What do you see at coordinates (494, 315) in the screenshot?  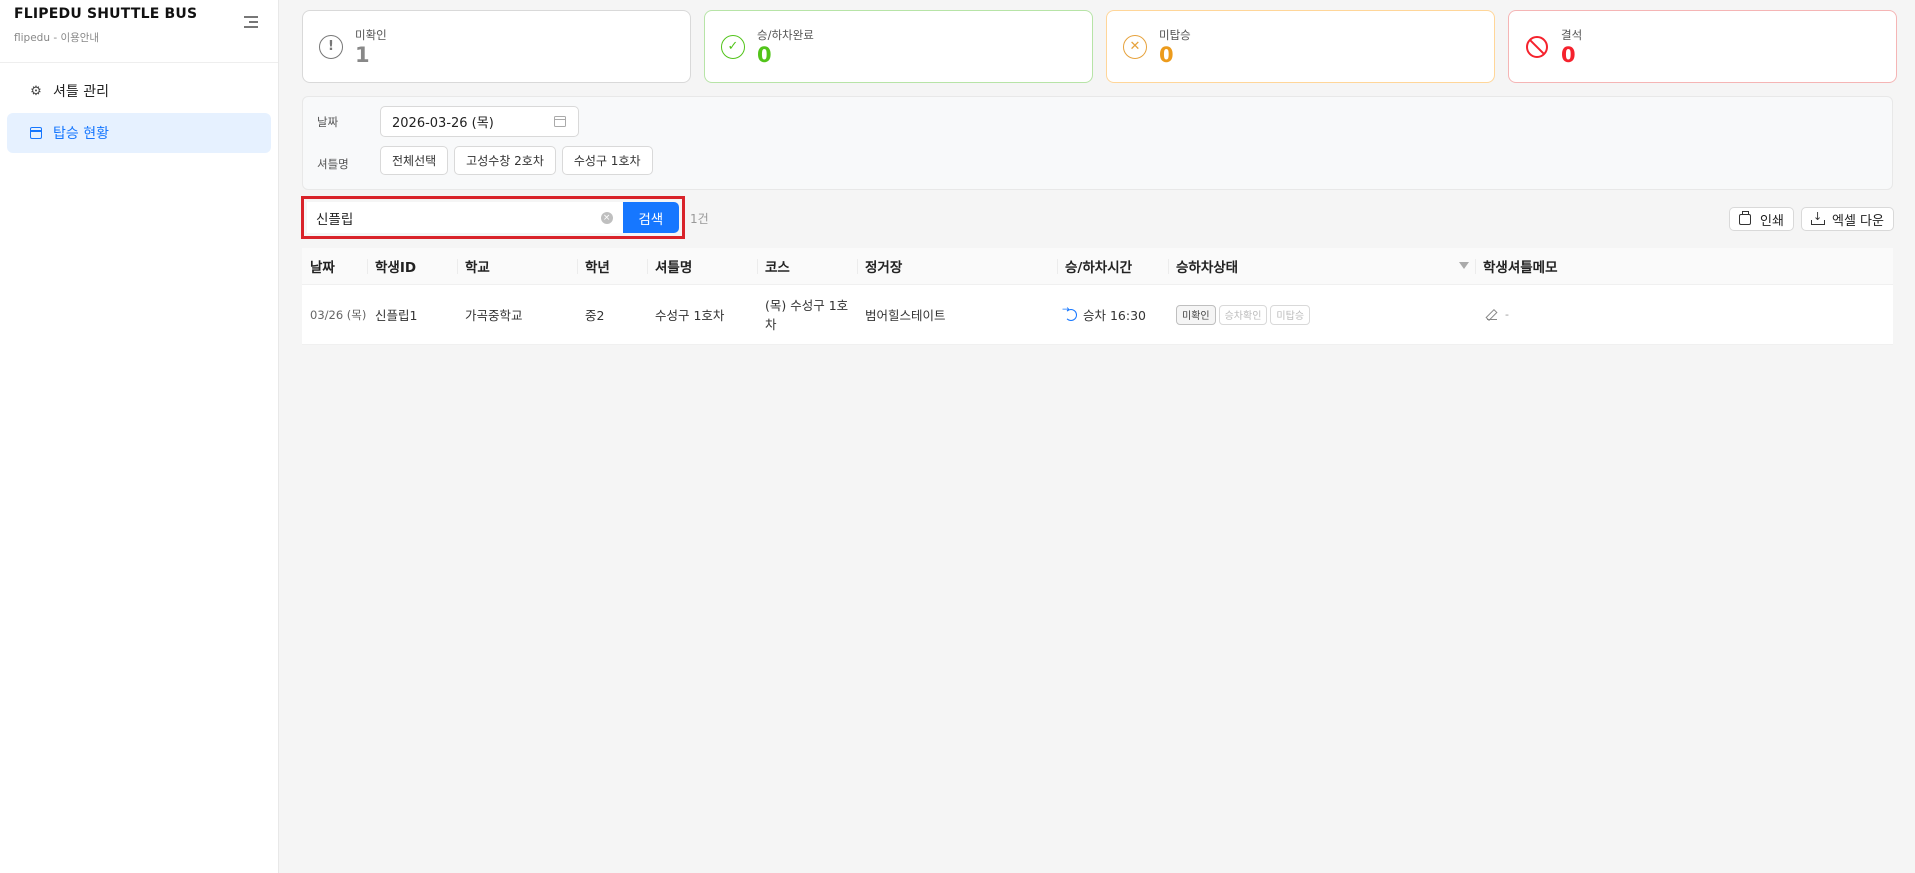 I see `cell-school: 가곡중학교` at bounding box center [494, 315].